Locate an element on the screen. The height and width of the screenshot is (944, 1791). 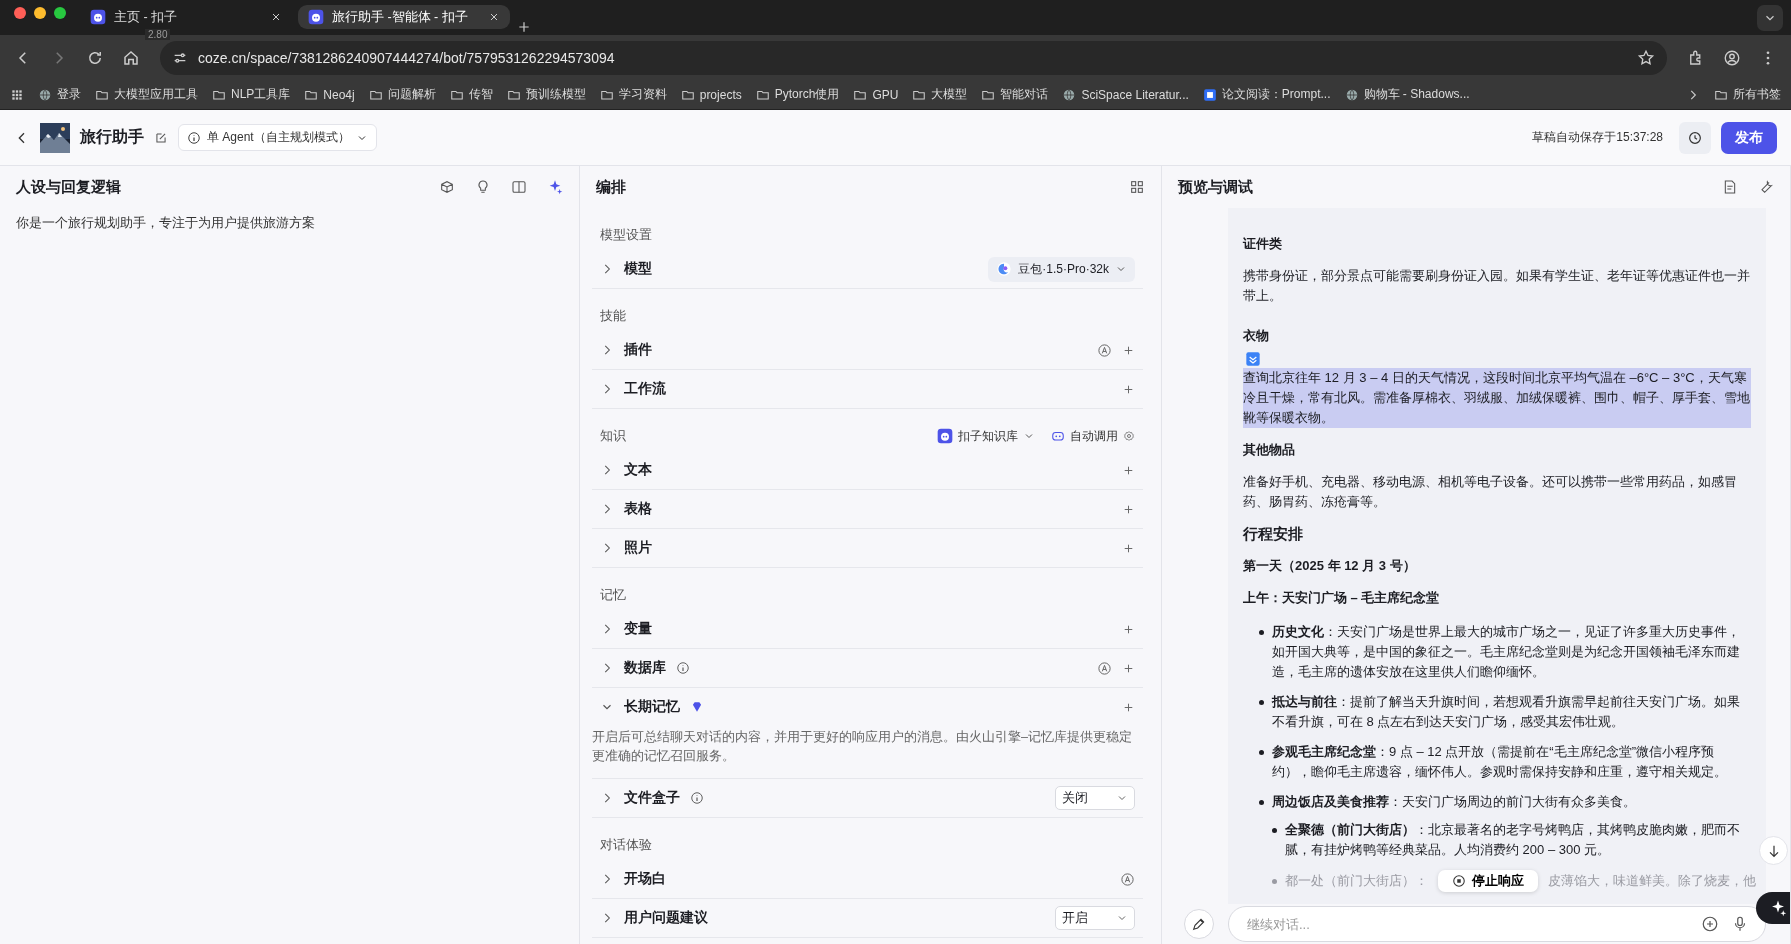
prompt-text: 你是一个旅行规划助手，专注于为用户提供旅游方案 is located at coordinates (289, 223).